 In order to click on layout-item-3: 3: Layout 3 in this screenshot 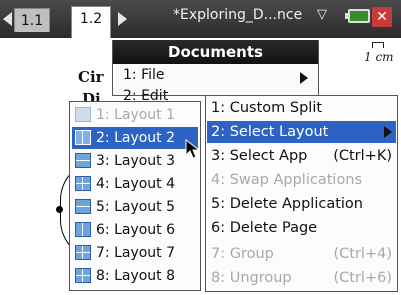, I will do `click(135, 161)`.